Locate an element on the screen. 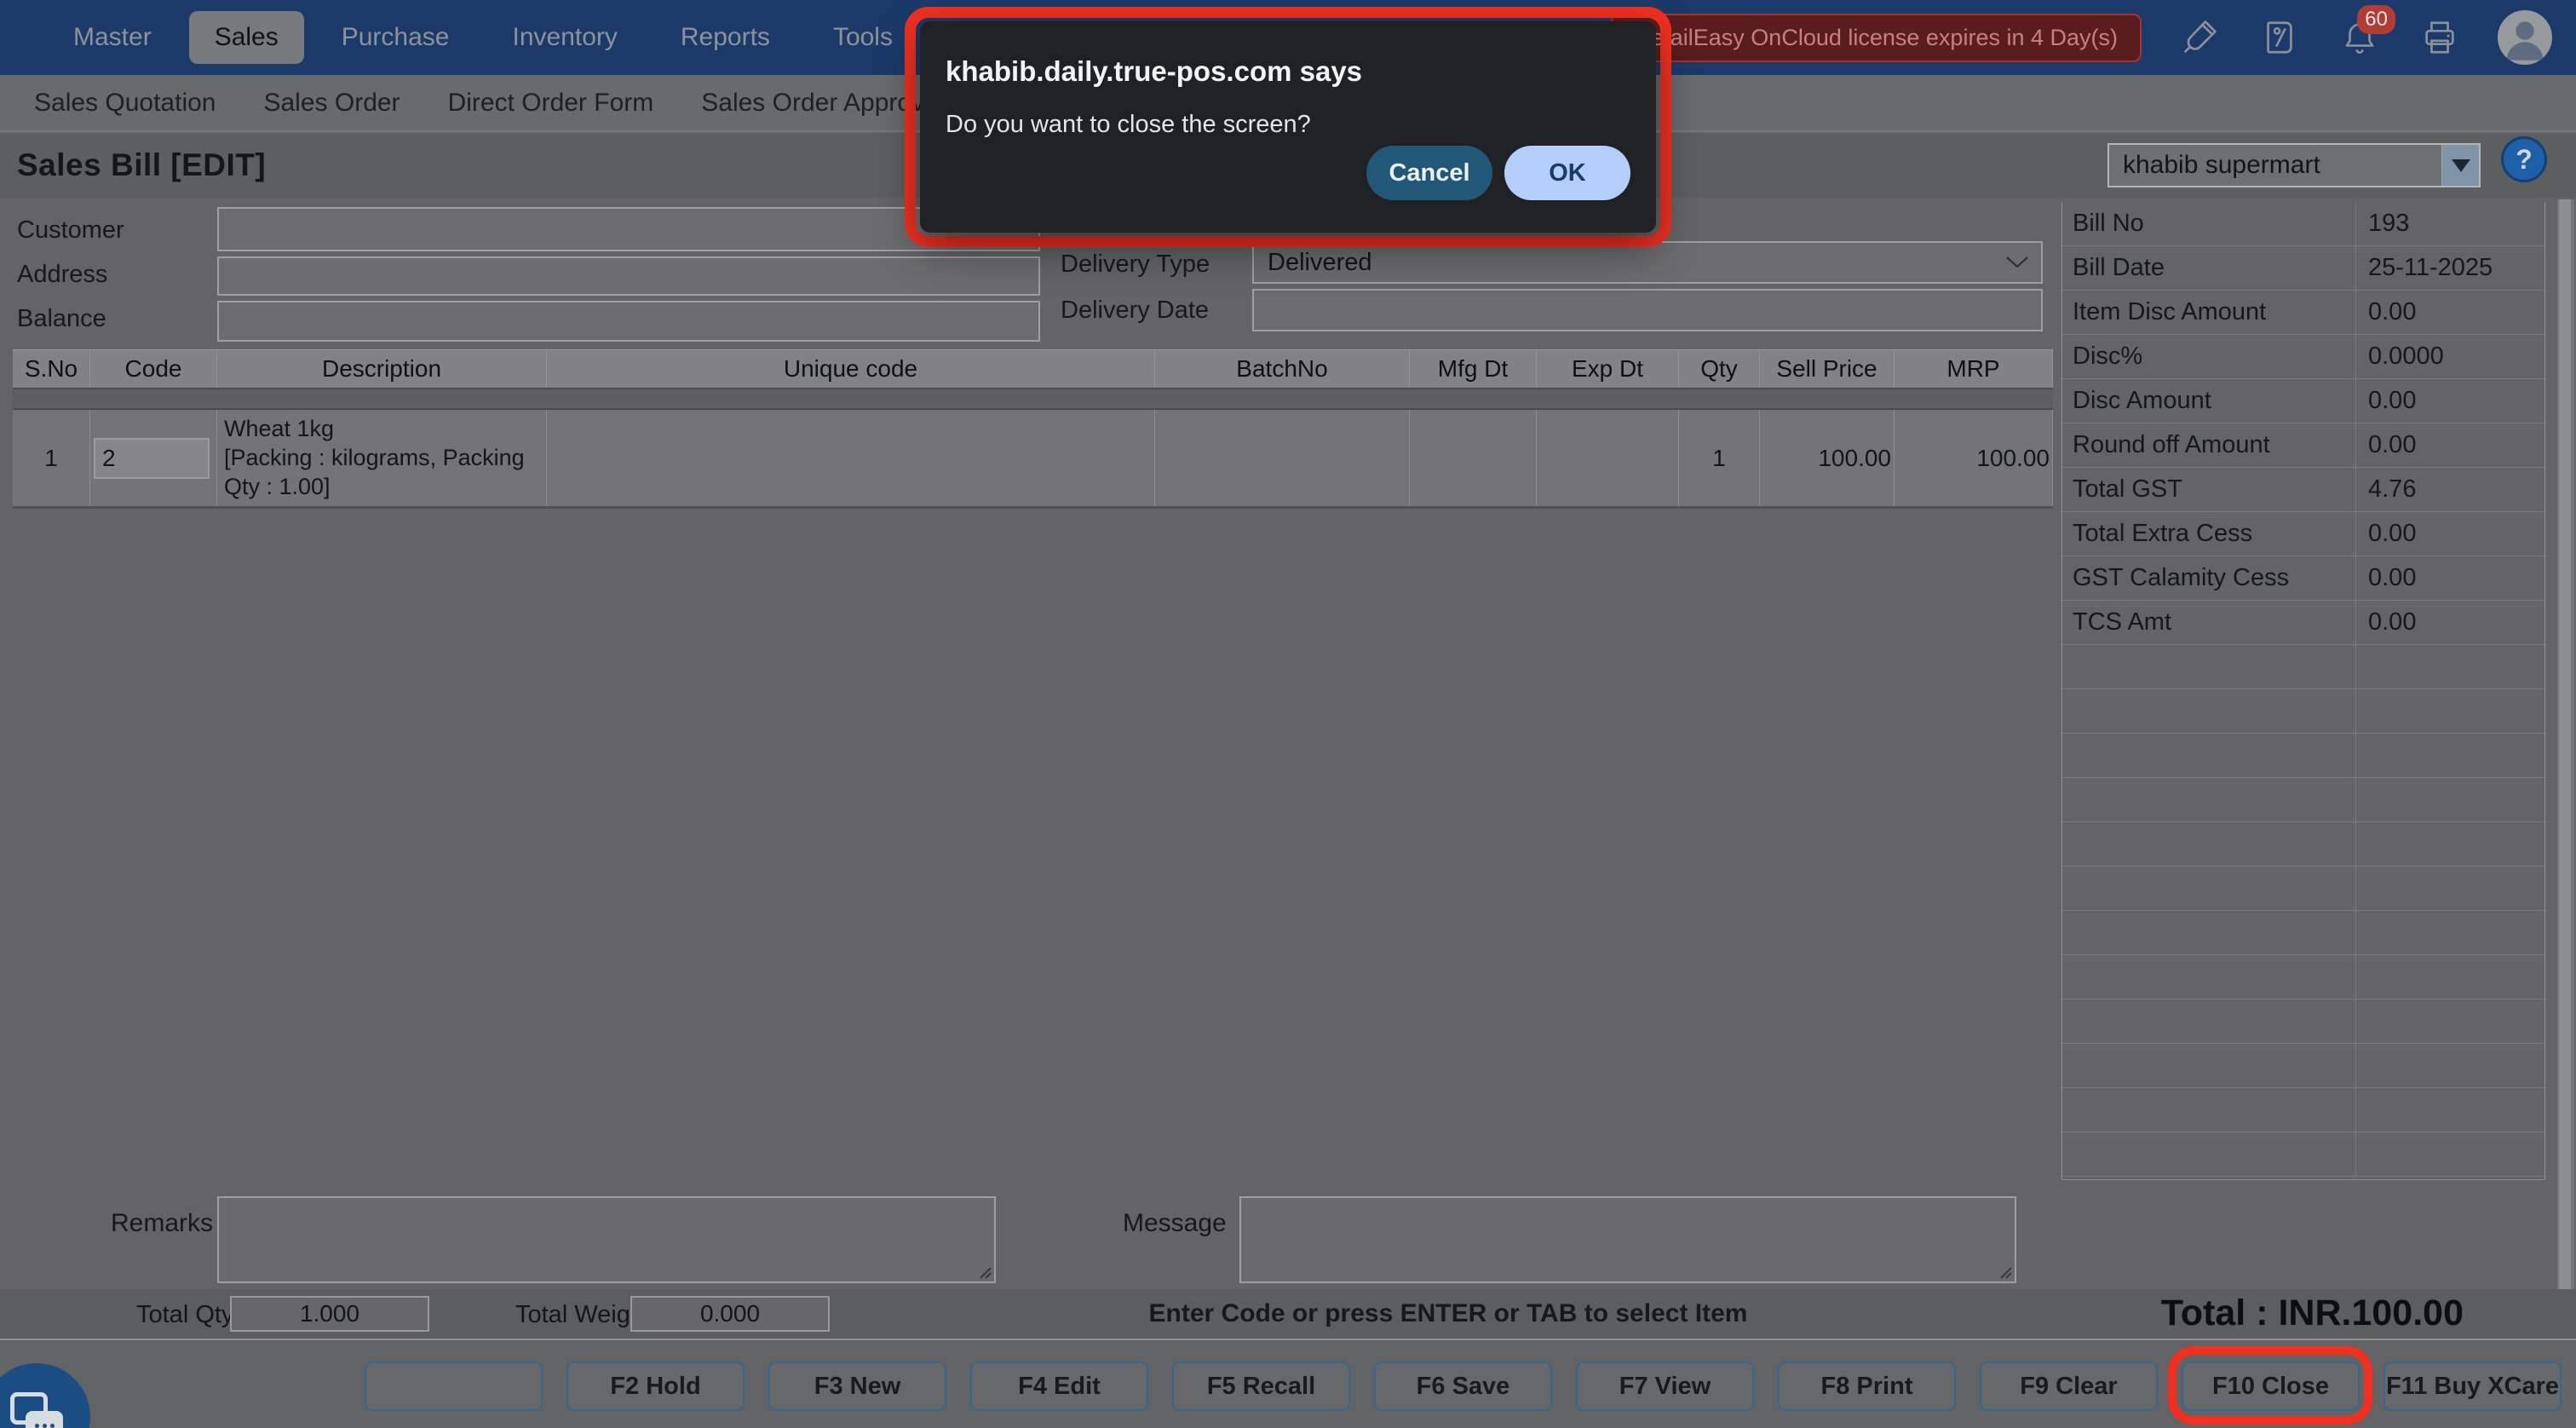  delivery-date-input is located at coordinates (1648, 310).